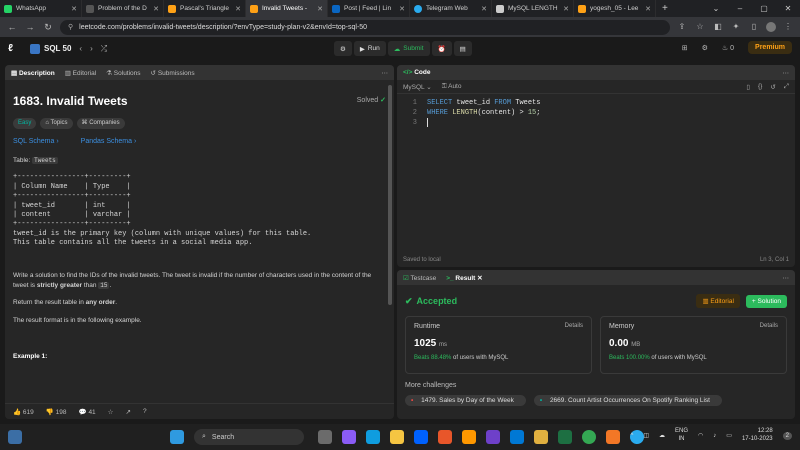 The image size is (800, 450). I want to click on jupyter-icon, so click(613, 437).